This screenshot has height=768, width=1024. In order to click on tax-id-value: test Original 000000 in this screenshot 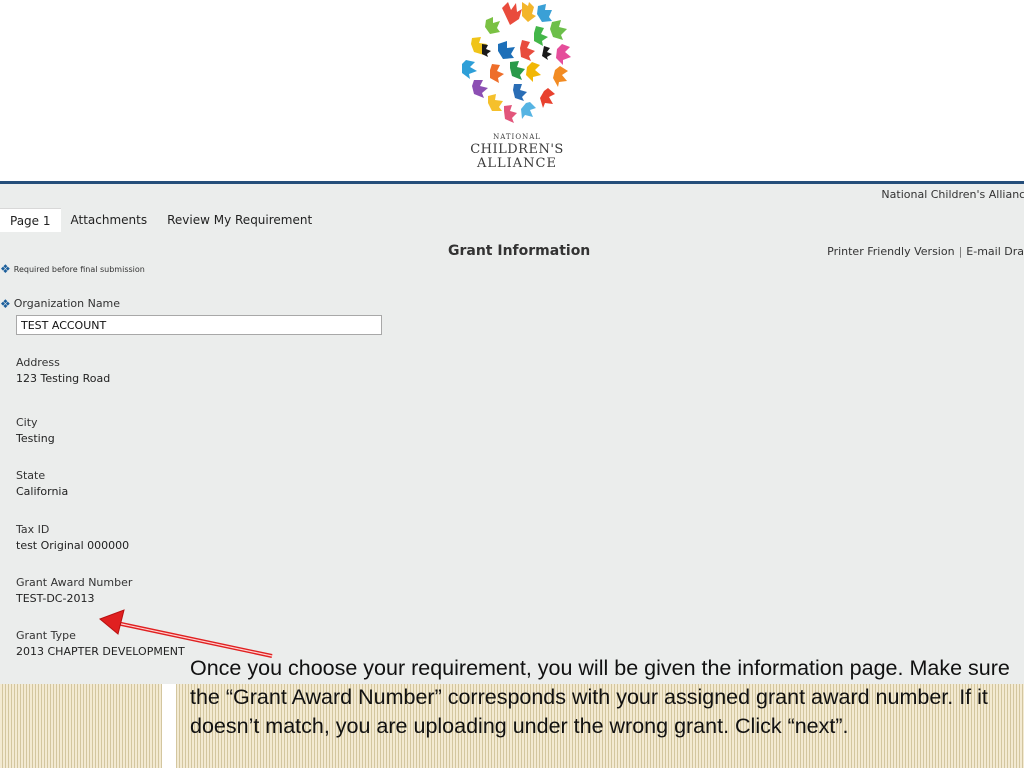, I will do `click(73, 545)`.